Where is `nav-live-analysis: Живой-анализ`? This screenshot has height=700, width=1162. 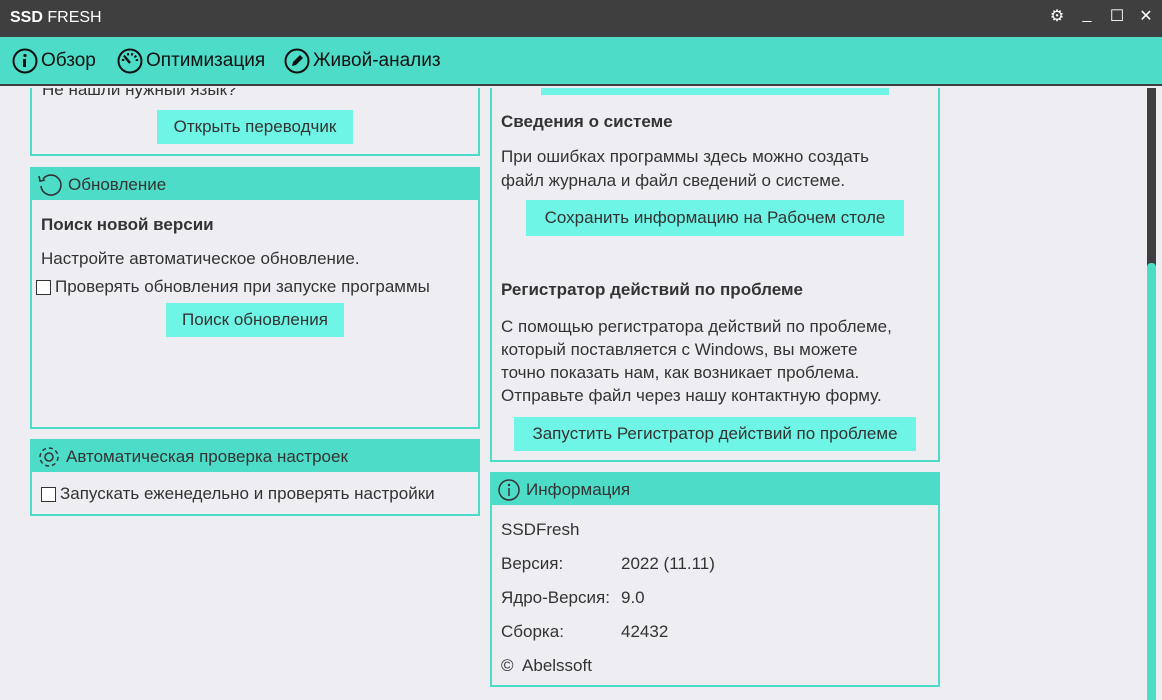 nav-live-analysis: Живой-анализ is located at coordinates (362, 61).